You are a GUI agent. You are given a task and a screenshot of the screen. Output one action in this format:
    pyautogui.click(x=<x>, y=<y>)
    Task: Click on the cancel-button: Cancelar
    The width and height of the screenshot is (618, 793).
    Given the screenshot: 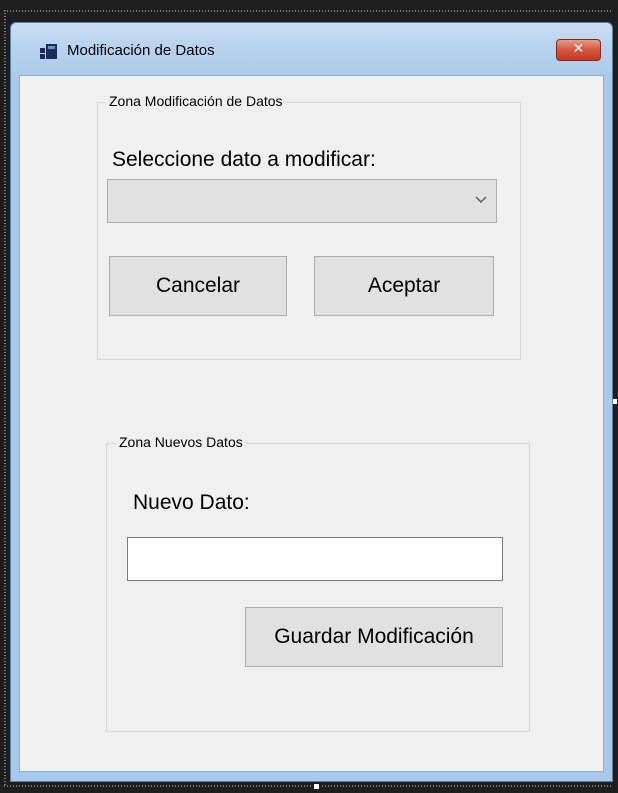 What is the action you would take?
    pyautogui.click(x=198, y=286)
    